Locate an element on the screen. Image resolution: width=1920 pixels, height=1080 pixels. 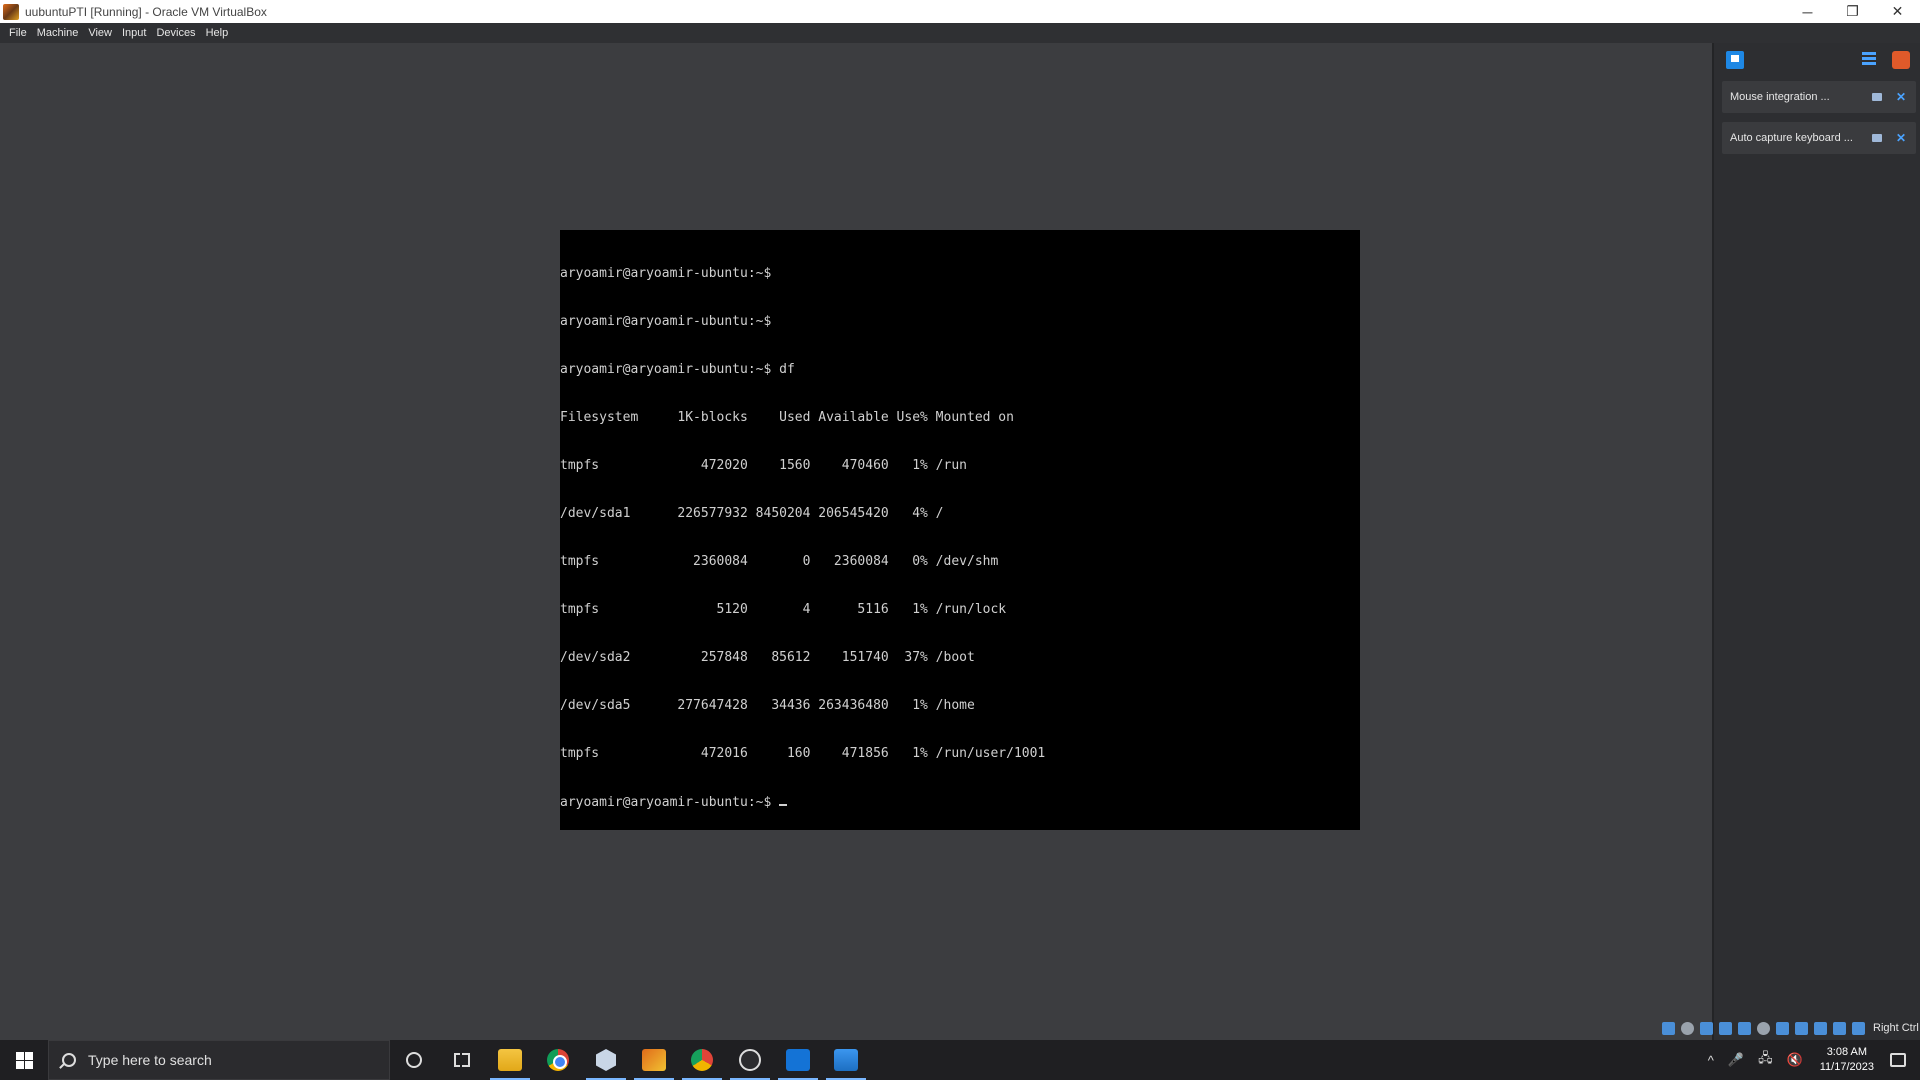
start-button is located at coordinates (24, 1060).